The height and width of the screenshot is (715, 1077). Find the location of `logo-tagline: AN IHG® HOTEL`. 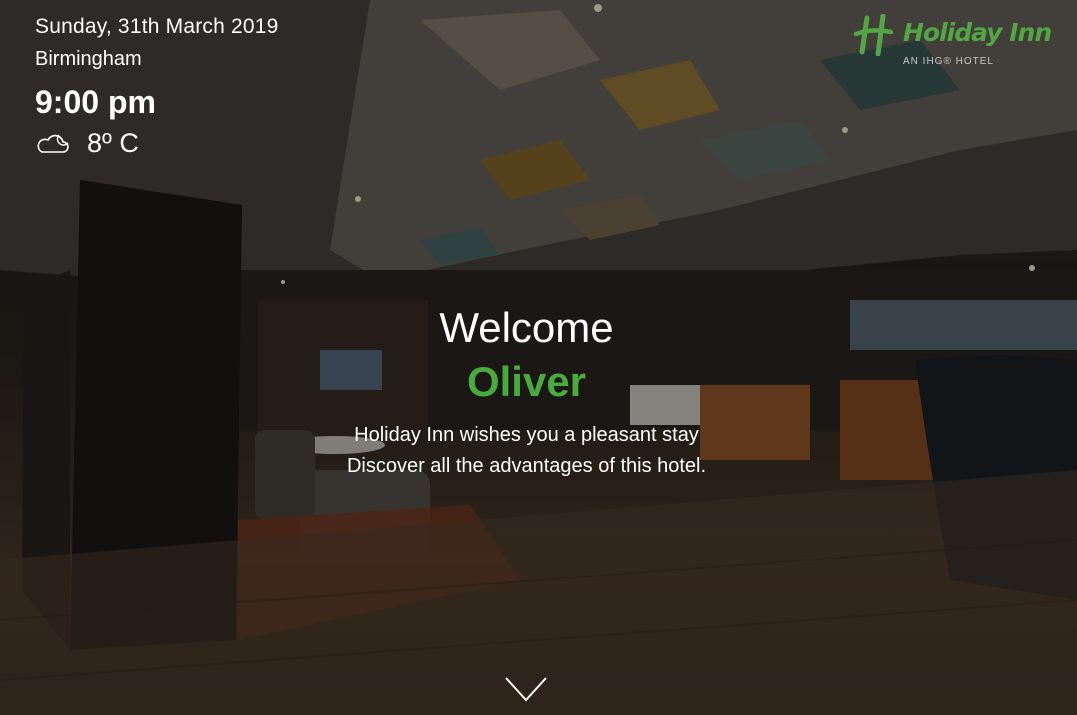

logo-tagline: AN IHG® HOTEL is located at coordinates (948, 61).